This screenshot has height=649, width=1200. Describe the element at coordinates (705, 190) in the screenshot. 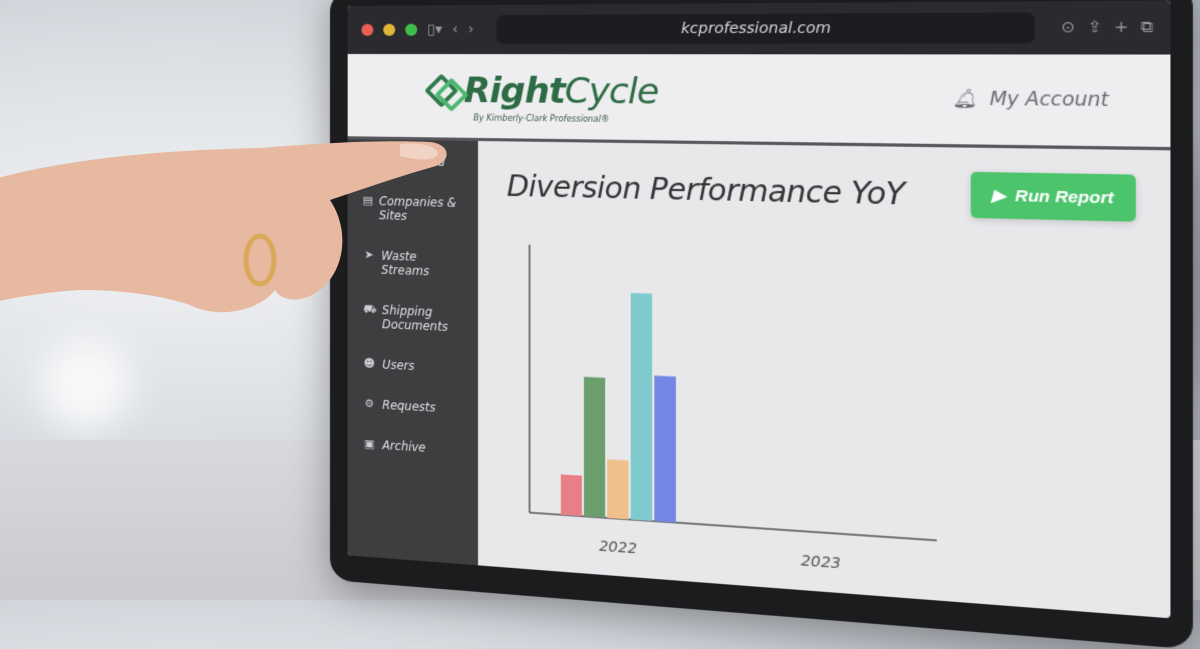

I see `page-title: Diversion Performance YoY` at that location.